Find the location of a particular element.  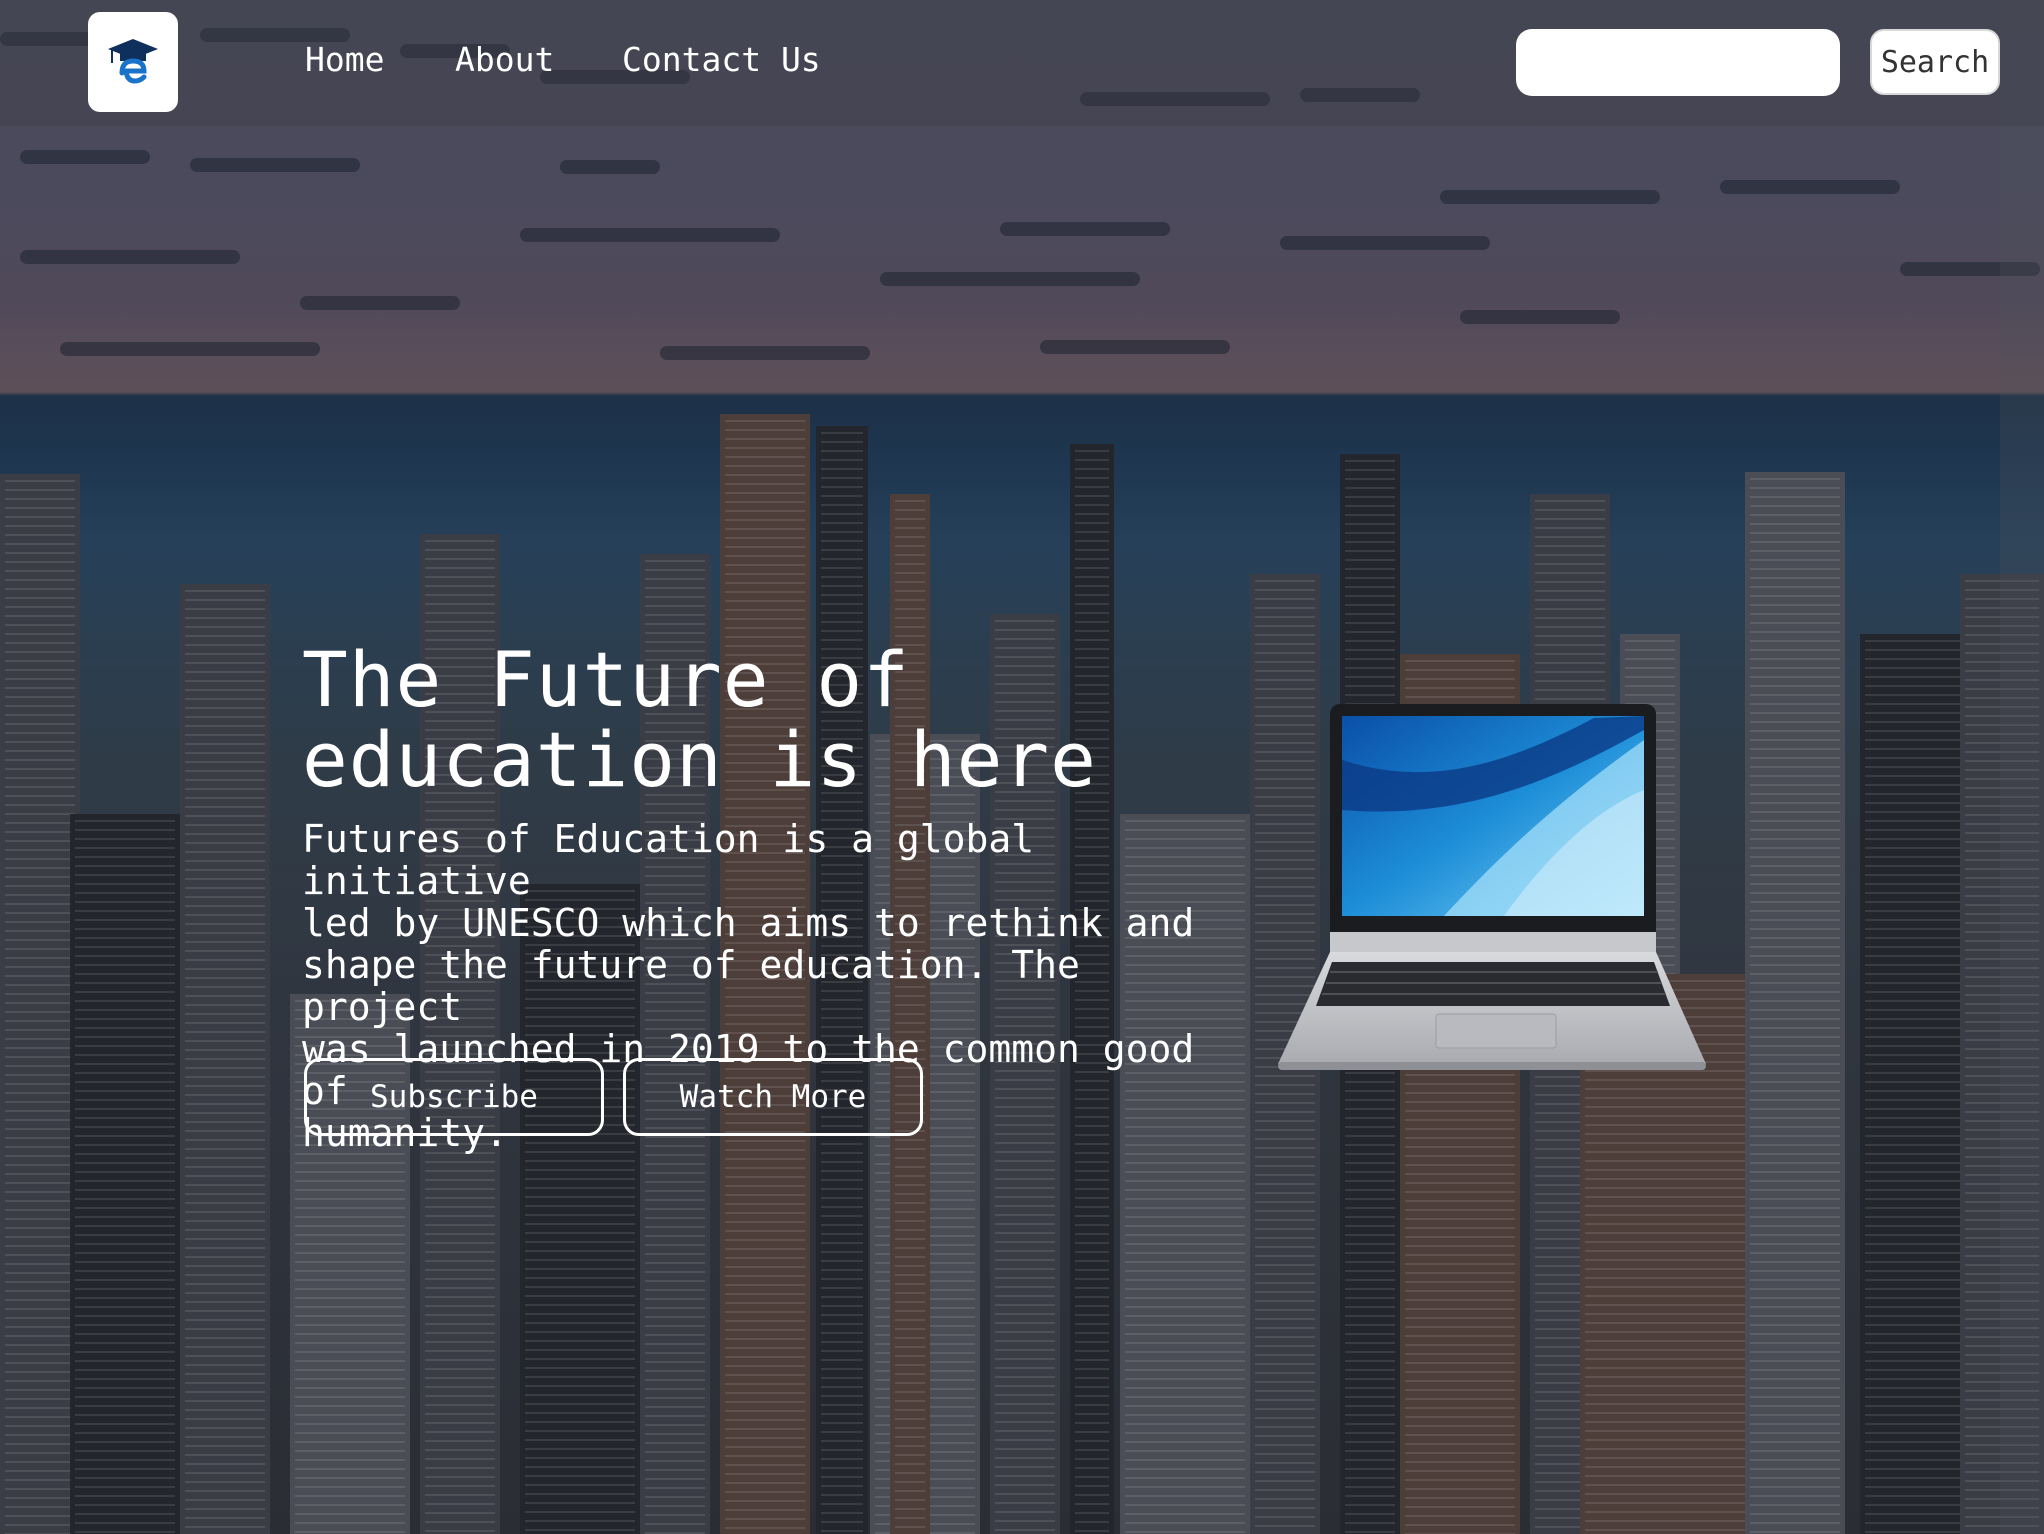

hero-description-line: led by UNESCO which aims to rethink and is located at coordinates (748, 923).